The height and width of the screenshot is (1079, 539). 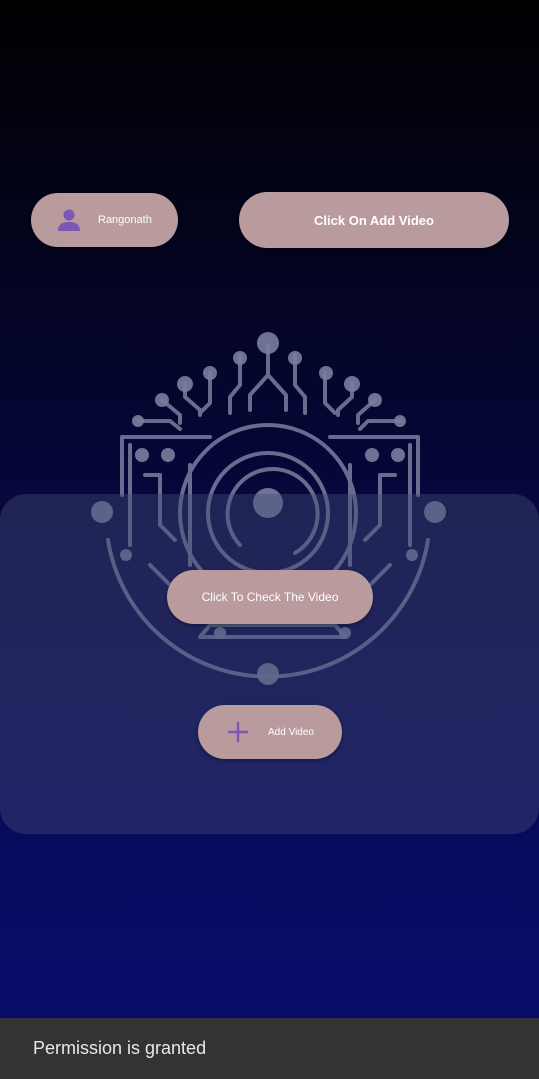 What do you see at coordinates (120, 1048) in the screenshot?
I see `snackbar-message: Permission is granted` at bounding box center [120, 1048].